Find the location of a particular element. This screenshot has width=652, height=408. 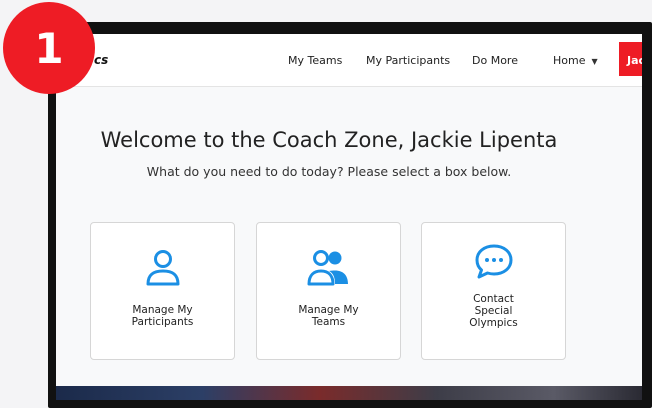

contact-special-olympics-label: Contact Special Olympics is located at coordinates (493, 311).